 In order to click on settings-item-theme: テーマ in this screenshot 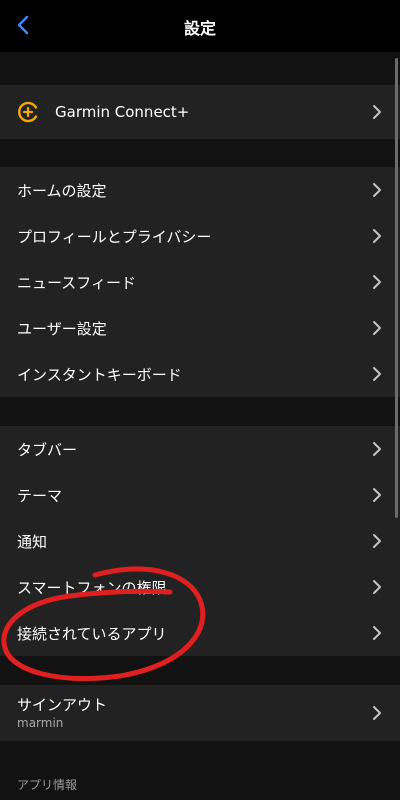, I will do `click(200, 495)`.